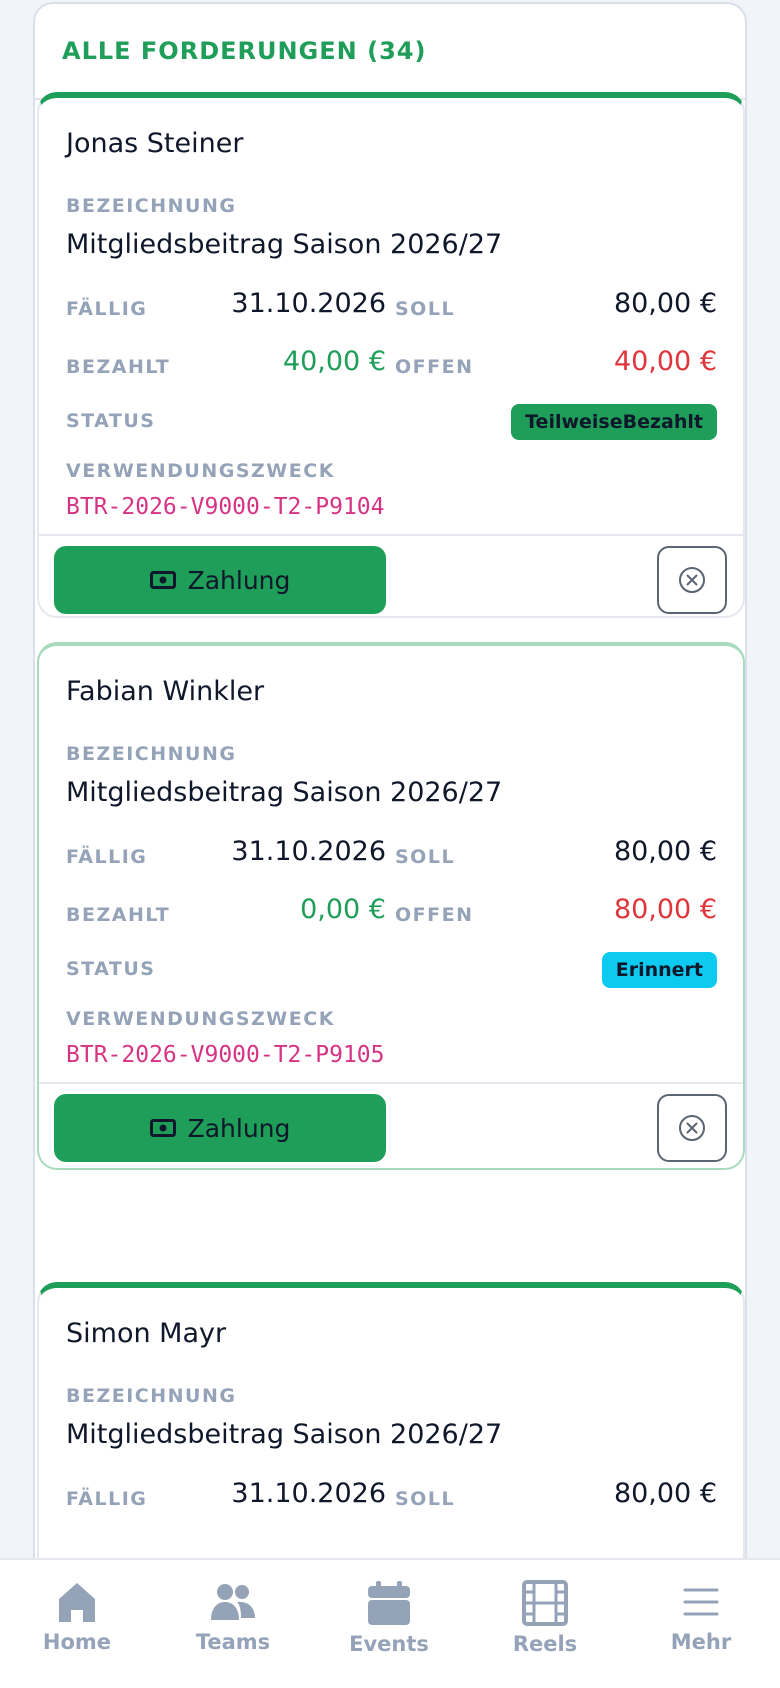 The width and height of the screenshot is (780, 1688). I want to click on status-badge: TeilweiseBezahlt, so click(614, 422).